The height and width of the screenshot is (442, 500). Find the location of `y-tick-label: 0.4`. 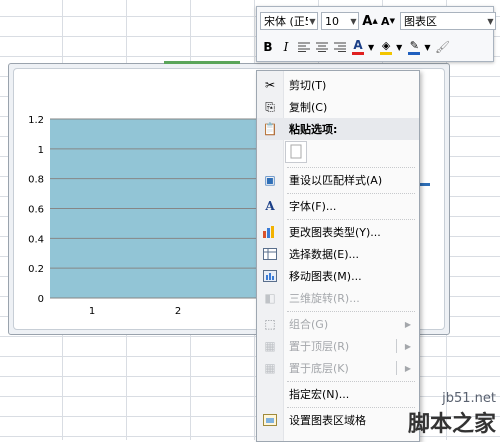

y-tick-label: 0.4 is located at coordinates (36, 239).